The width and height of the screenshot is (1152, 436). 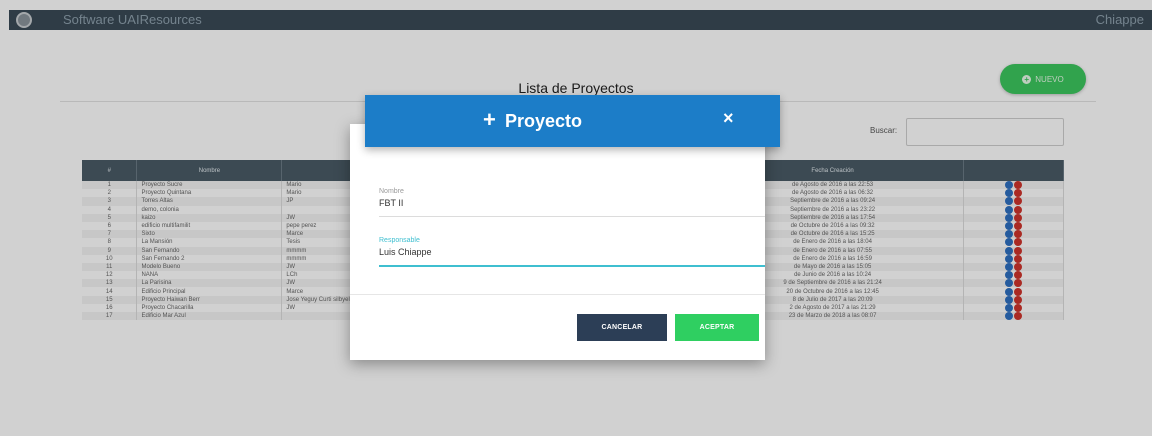 I want to click on responsible-field-label: Responsable, so click(x=399, y=240).